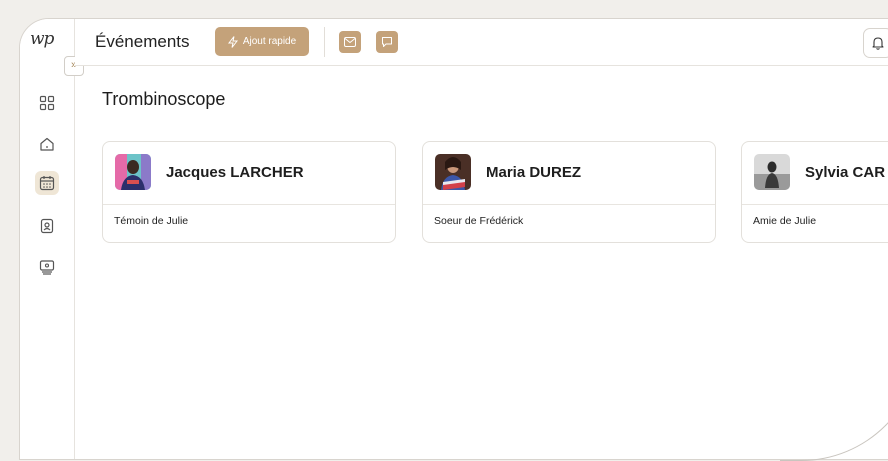 The height and width of the screenshot is (461, 888). Describe the element at coordinates (845, 172) in the screenshot. I see `person-name: Sylvia CAR` at that location.